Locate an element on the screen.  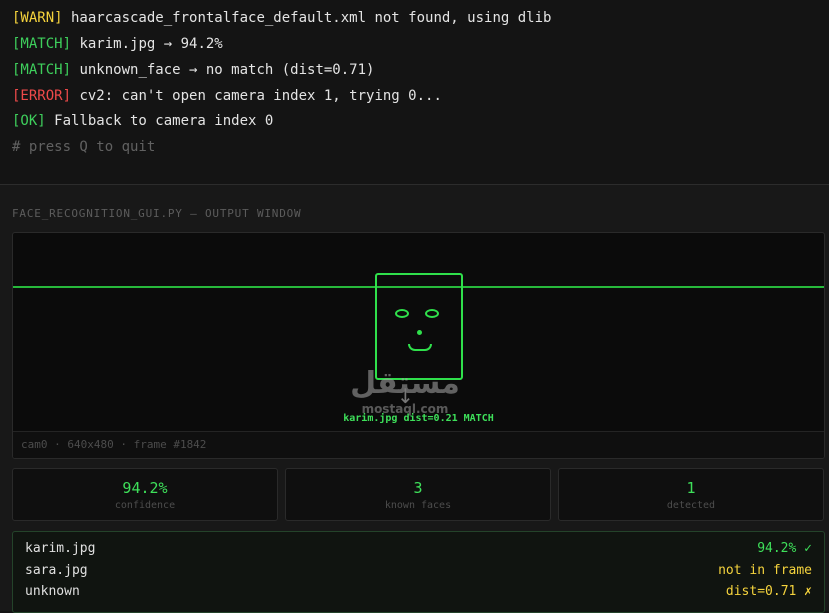
result-name: karim.jpg is located at coordinates (60, 548).